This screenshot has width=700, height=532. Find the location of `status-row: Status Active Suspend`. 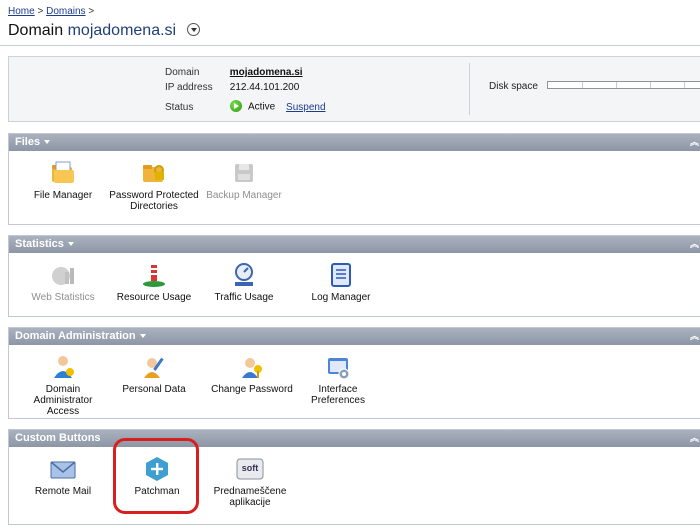

status-row: Status Active Suspend is located at coordinates (245, 106).